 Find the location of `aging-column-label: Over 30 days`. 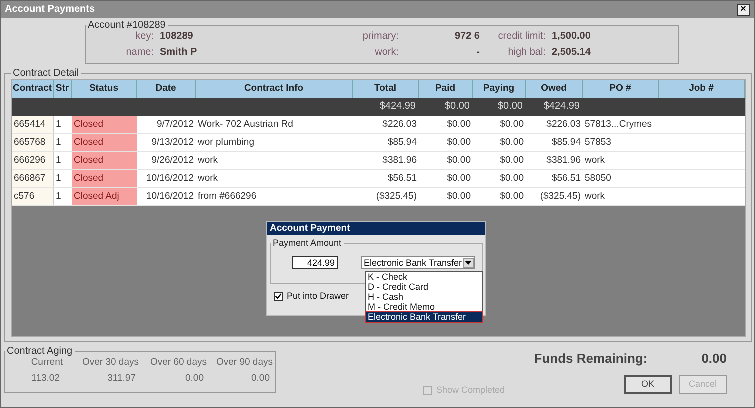

aging-column-label: Over 30 days is located at coordinates (110, 362).